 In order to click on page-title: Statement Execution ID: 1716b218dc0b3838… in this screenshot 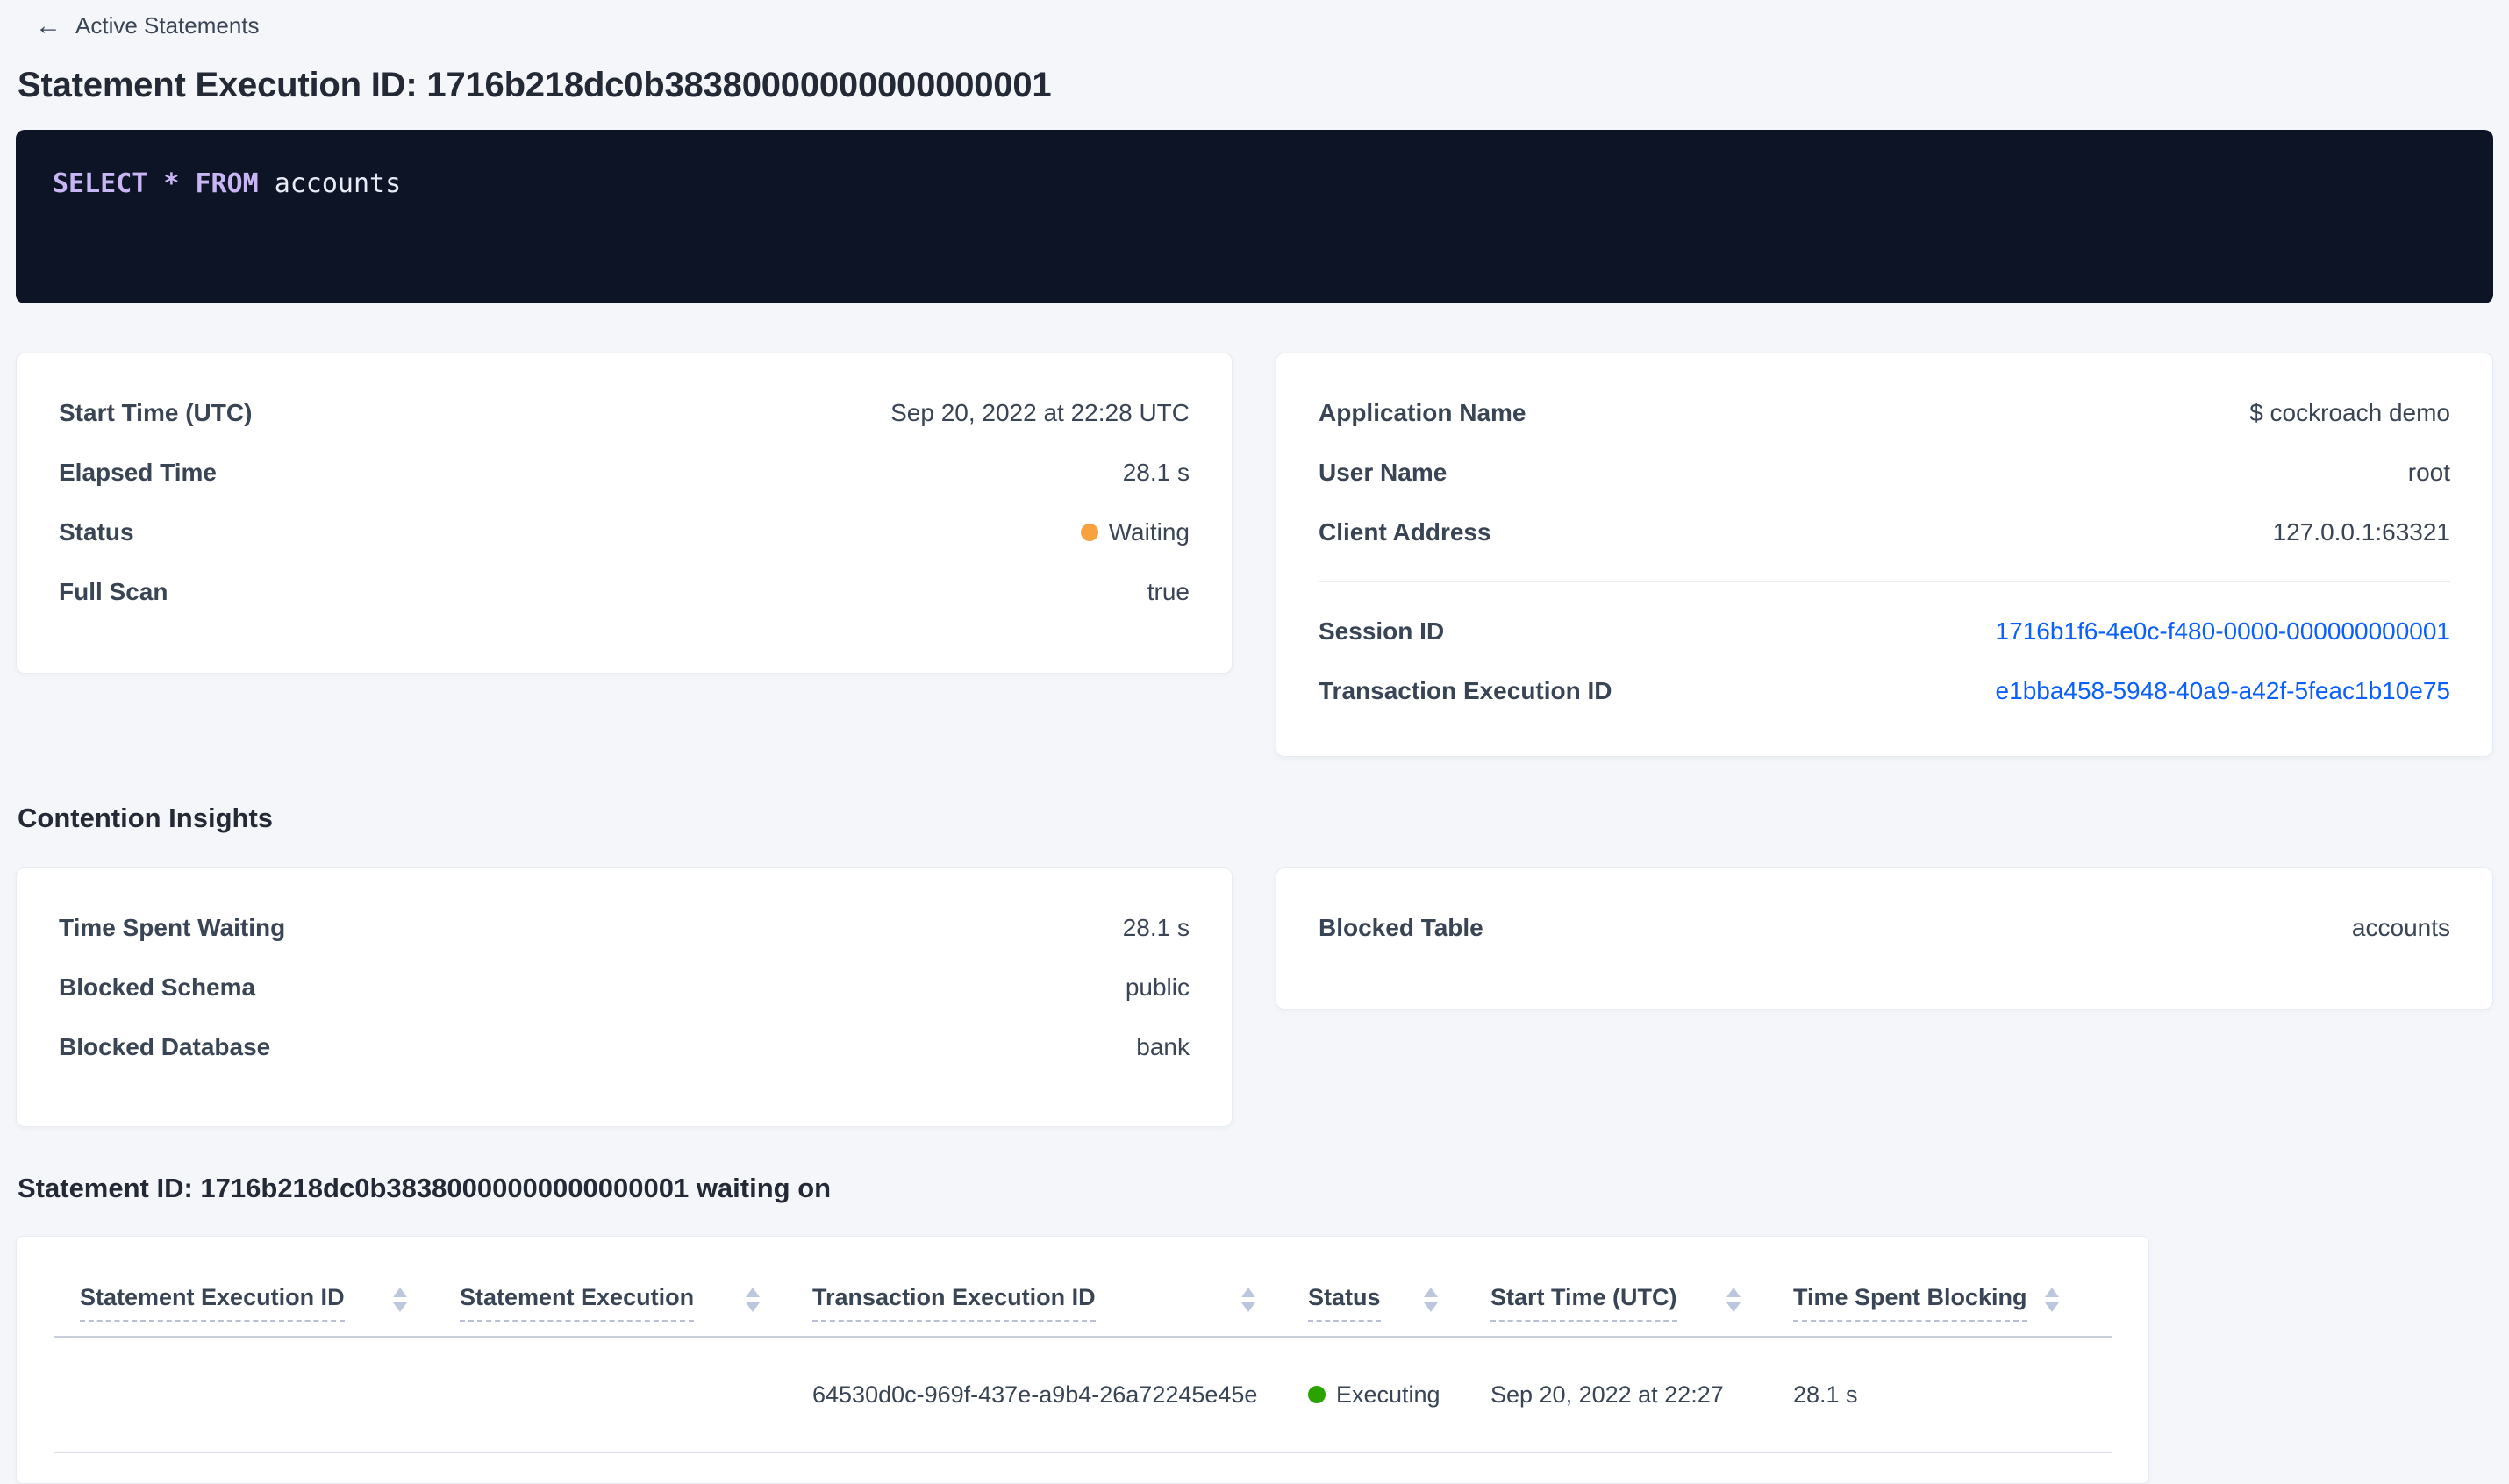, I will do `click(535, 85)`.